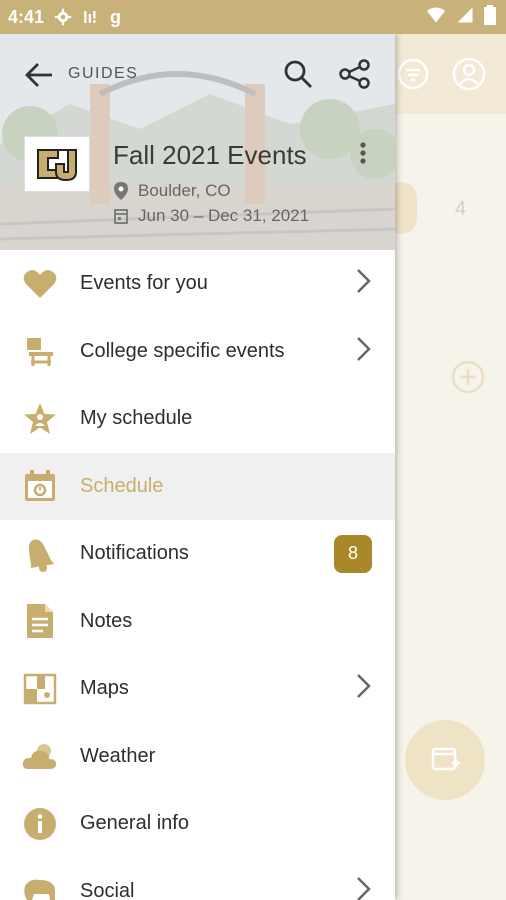 The width and height of the screenshot is (506, 900). I want to click on search-icon, so click(298, 74).